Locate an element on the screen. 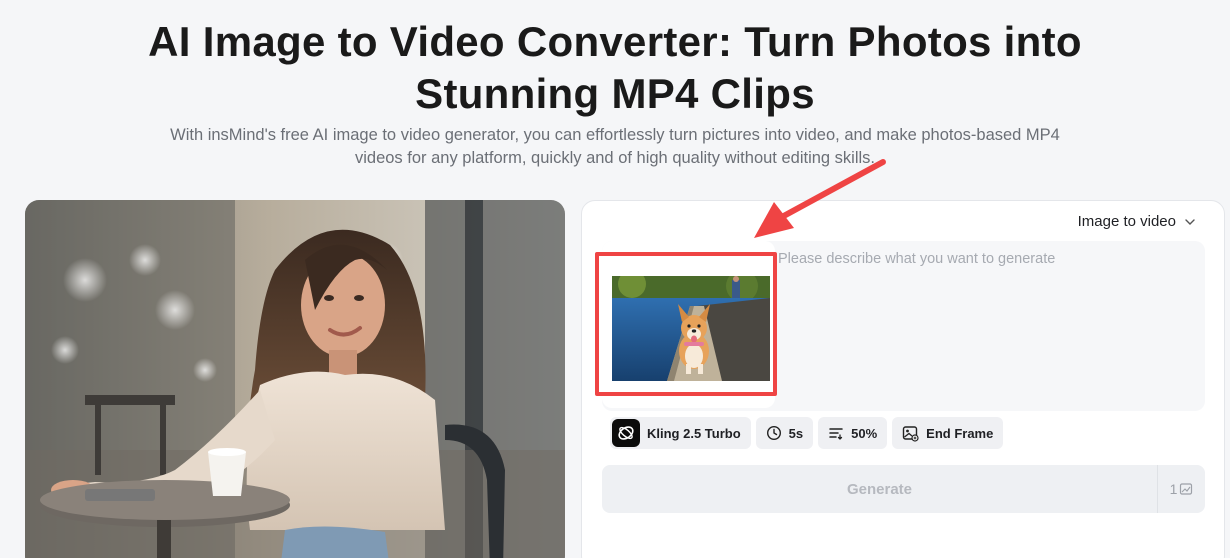 The width and height of the screenshot is (1230, 558). strength-selector: 50% is located at coordinates (853, 433).